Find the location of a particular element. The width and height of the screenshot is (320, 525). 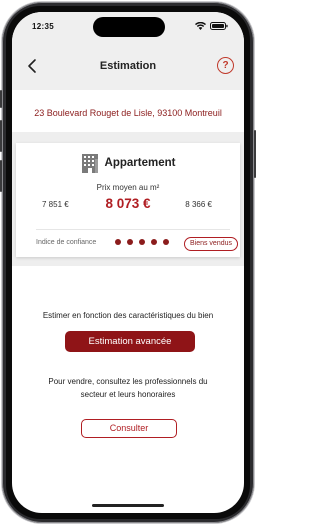

battery-icon is located at coordinates (219, 26).